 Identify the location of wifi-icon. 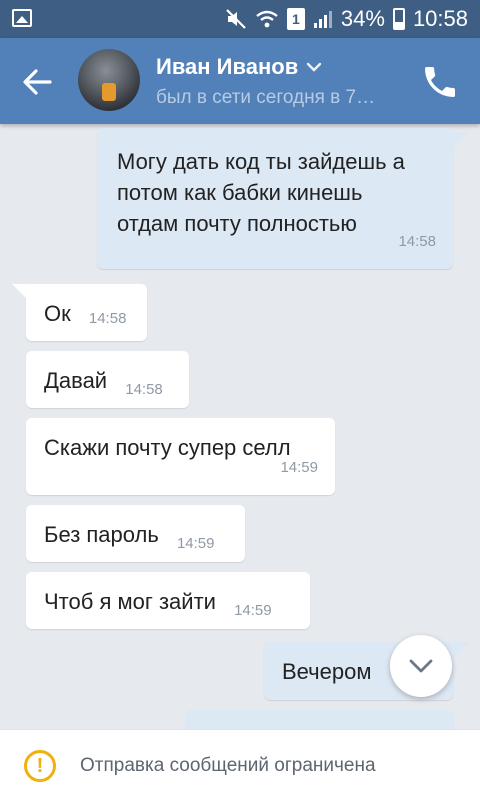
(267, 19).